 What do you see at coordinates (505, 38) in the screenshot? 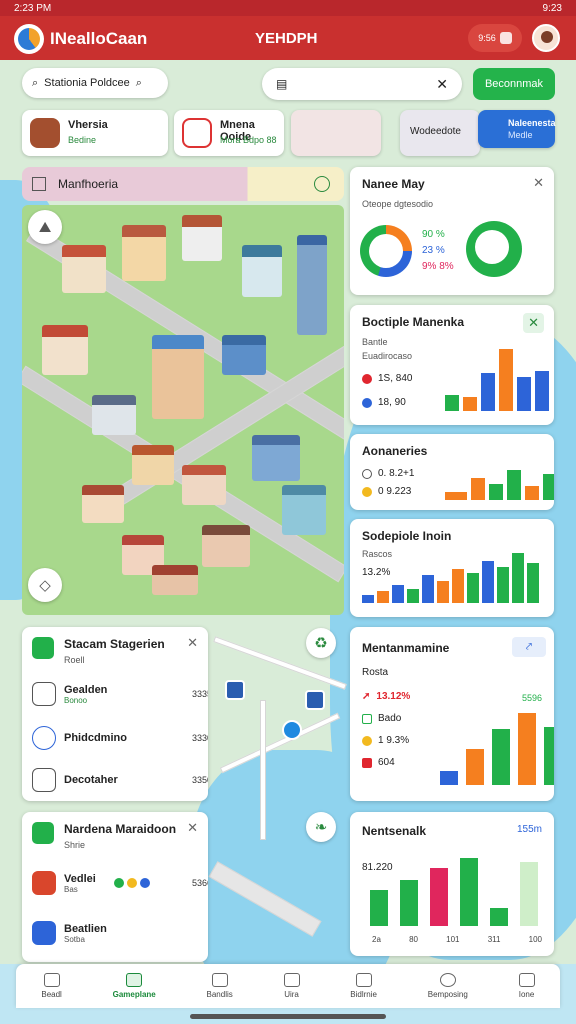
I see `bell-icon` at bounding box center [505, 38].